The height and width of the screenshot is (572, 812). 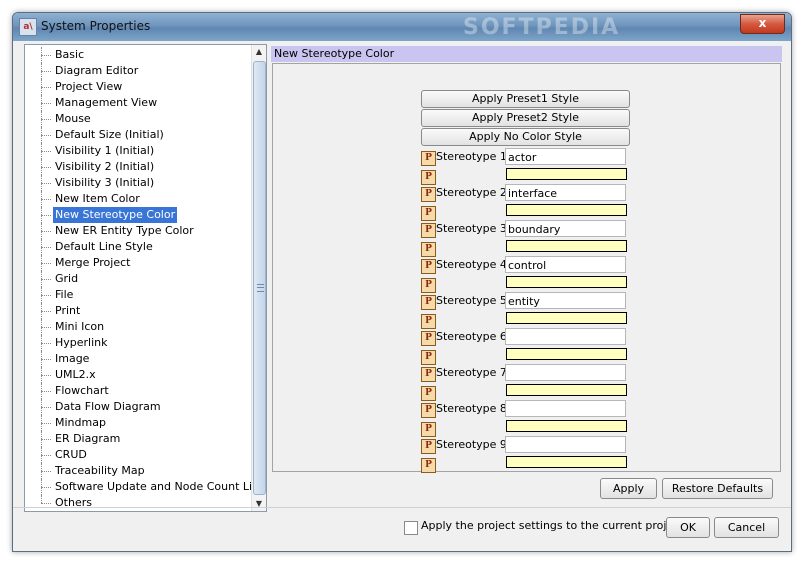 I want to click on scroll-down-icon: ▼, so click(x=259, y=504).